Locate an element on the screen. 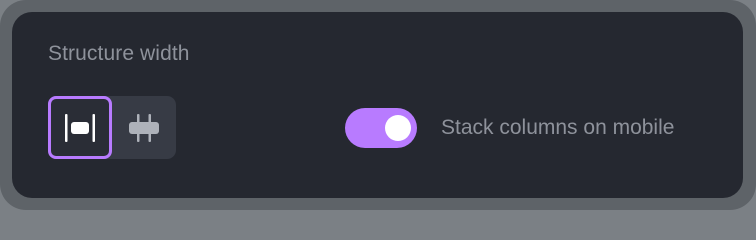 This screenshot has width=756, height=240. fixed-width-icon is located at coordinates (80, 127).